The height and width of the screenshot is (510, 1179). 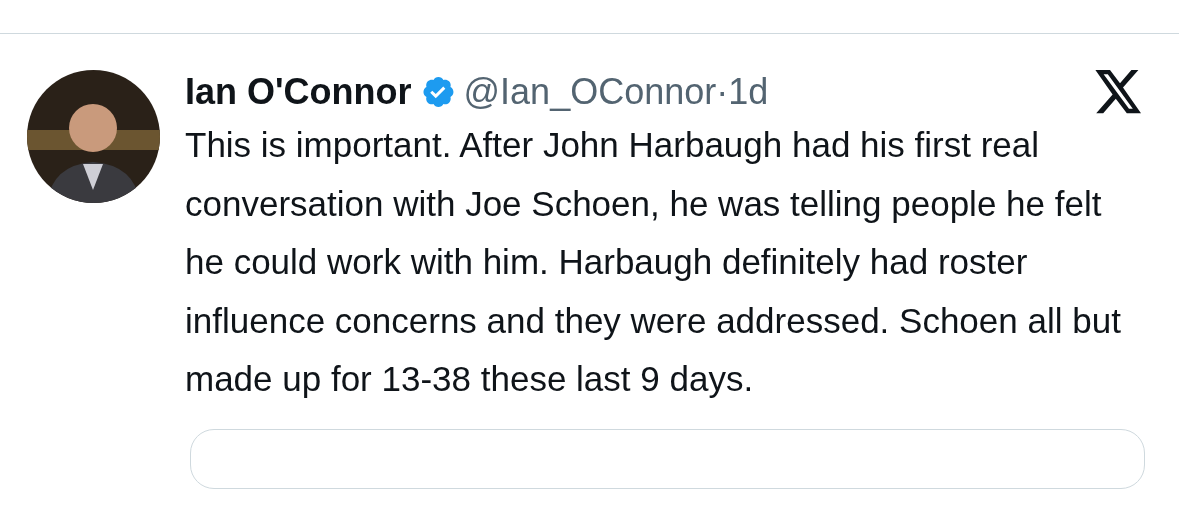 I want to click on author-handle: @Ian_OConnor, so click(x=590, y=92).